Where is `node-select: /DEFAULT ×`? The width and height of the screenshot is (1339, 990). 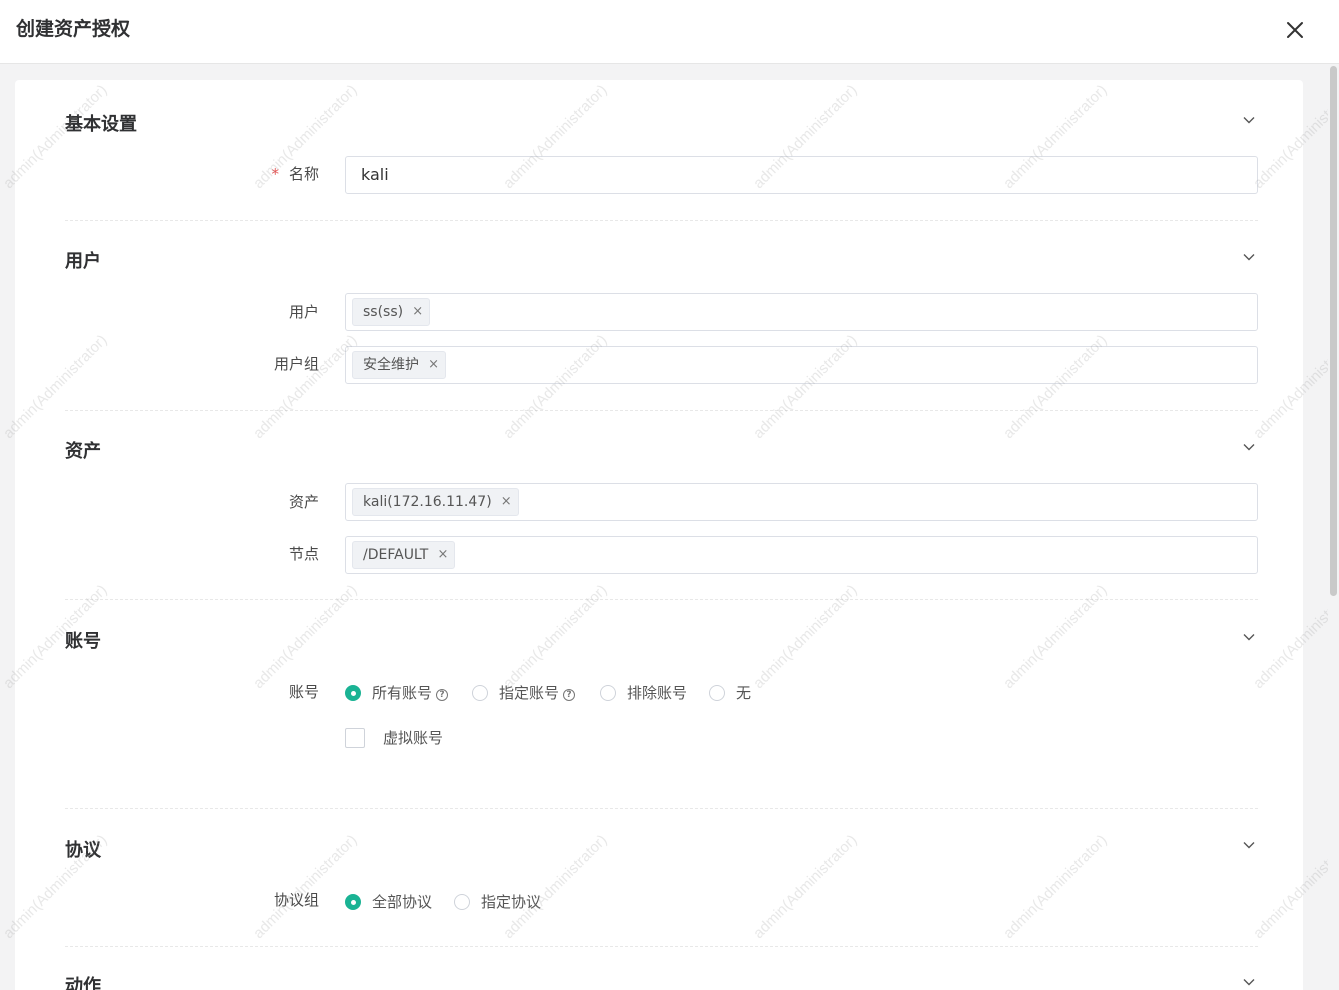
node-select: /DEFAULT × is located at coordinates (801, 555).